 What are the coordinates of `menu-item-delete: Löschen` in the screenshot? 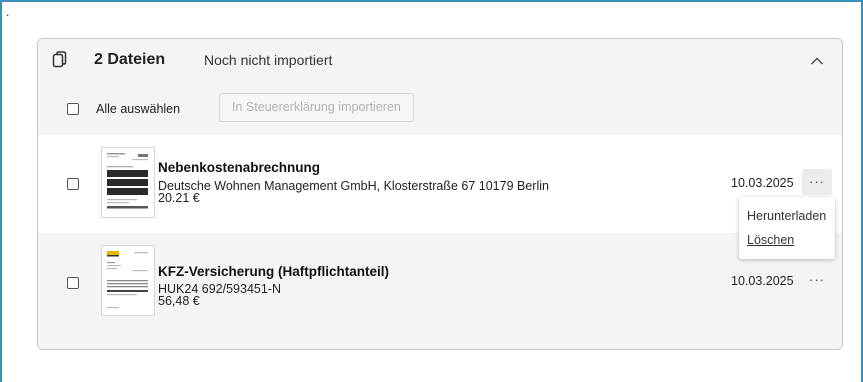 It's located at (770, 240).